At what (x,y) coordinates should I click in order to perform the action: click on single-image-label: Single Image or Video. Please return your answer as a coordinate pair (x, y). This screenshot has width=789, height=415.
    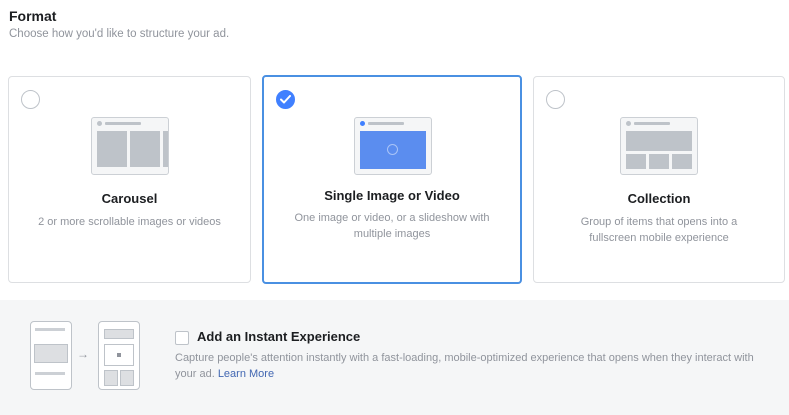
    Looking at the image, I should click on (392, 195).